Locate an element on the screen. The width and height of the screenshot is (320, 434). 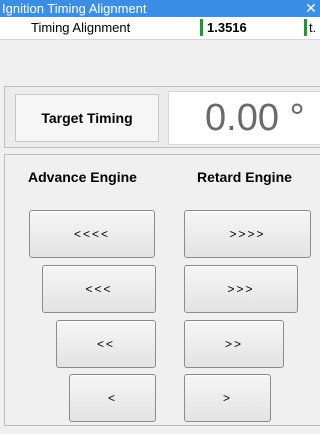
advance-engine-heading: Advance Engine is located at coordinates (82, 177).